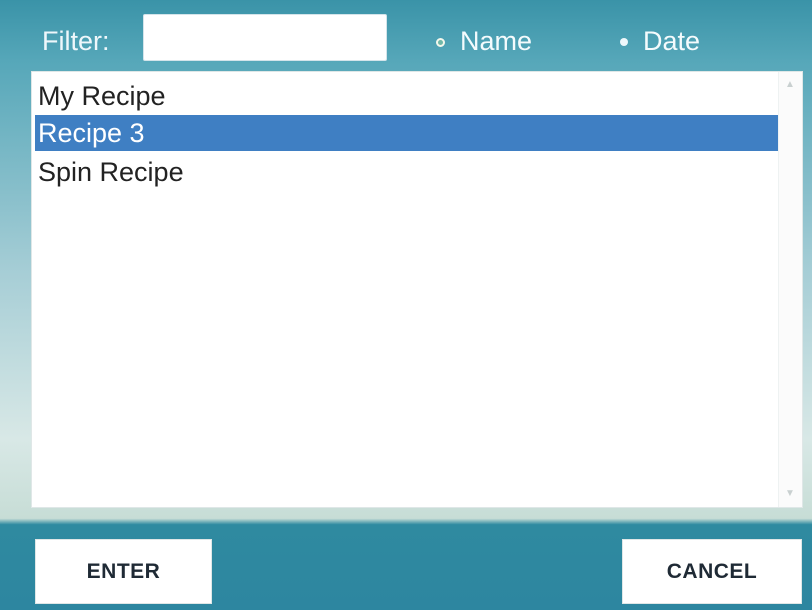 This screenshot has height=610, width=812. What do you see at coordinates (790, 494) in the screenshot?
I see `scroll-down-arrow-icon: ▼` at bounding box center [790, 494].